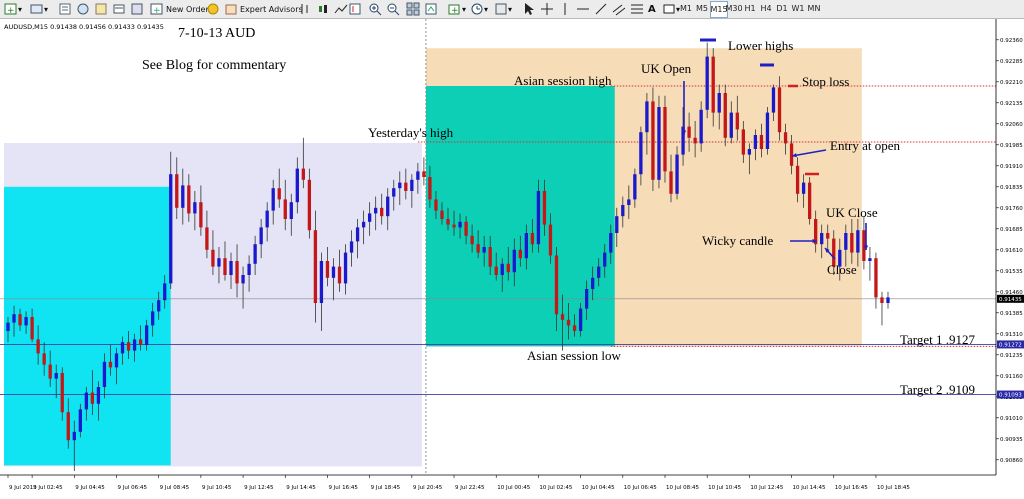 The height and width of the screenshot is (499, 1024). What do you see at coordinates (598, 488) in the screenshot?
I see `time-tick-label: 10 Jul 04:45` at bounding box center [598, 488].